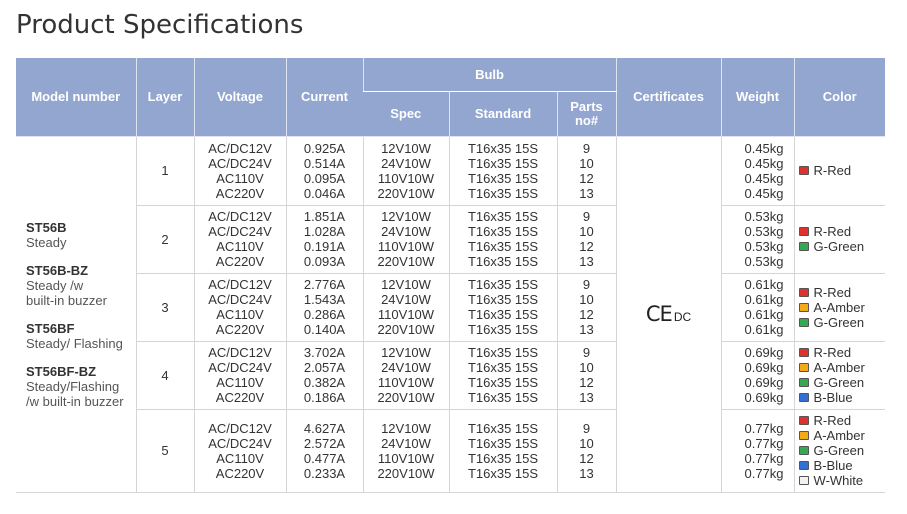 This screenshot has width=907, height=514. Describe the element at coordinates (838, 480) in the screenshot. I see `color-label: W-White` at that location.